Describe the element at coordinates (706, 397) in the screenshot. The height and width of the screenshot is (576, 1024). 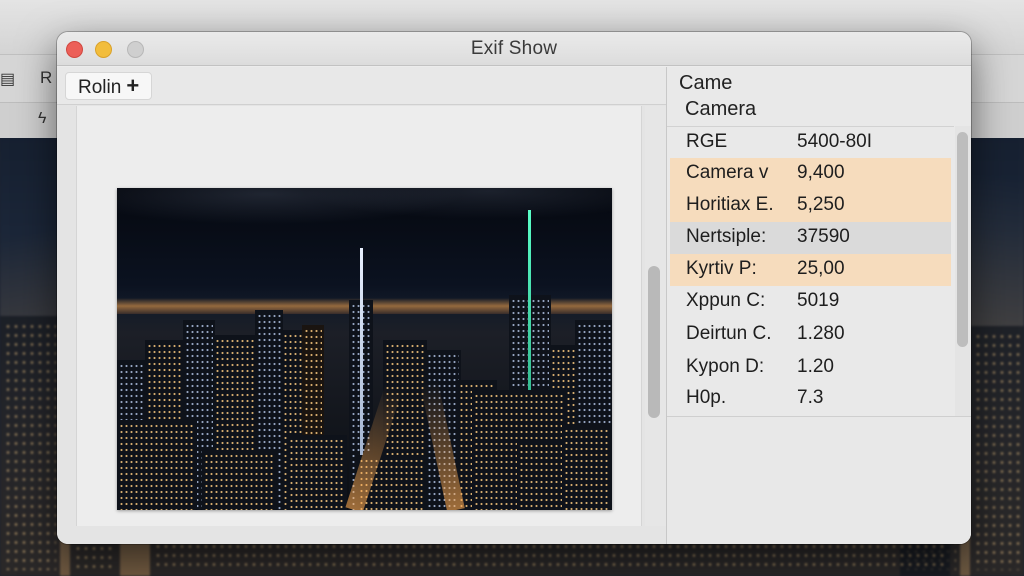
I see `exif-key: H0p.` at that location.